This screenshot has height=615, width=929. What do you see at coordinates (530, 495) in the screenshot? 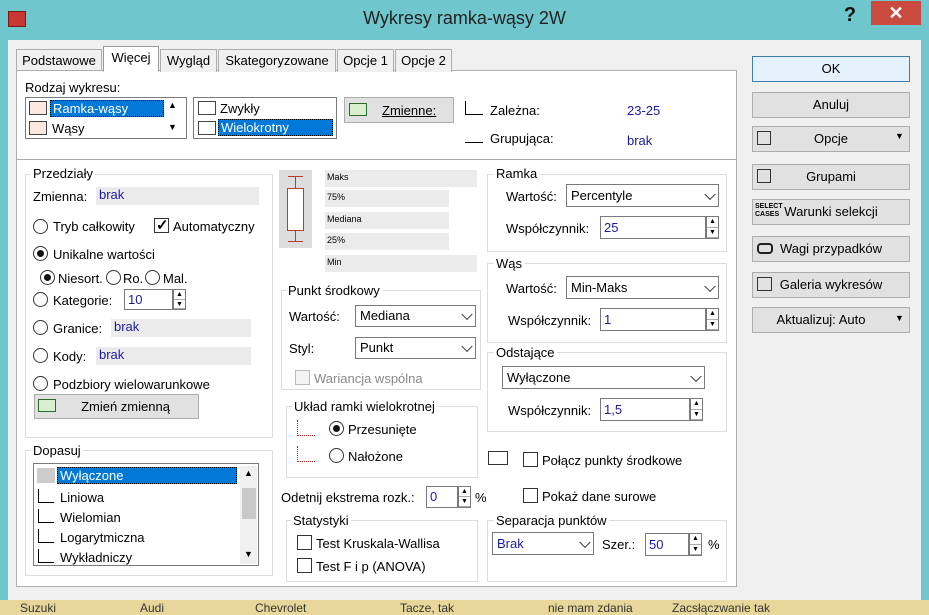
I see `pokaz-checkbox` at bounding box center [530, 495].